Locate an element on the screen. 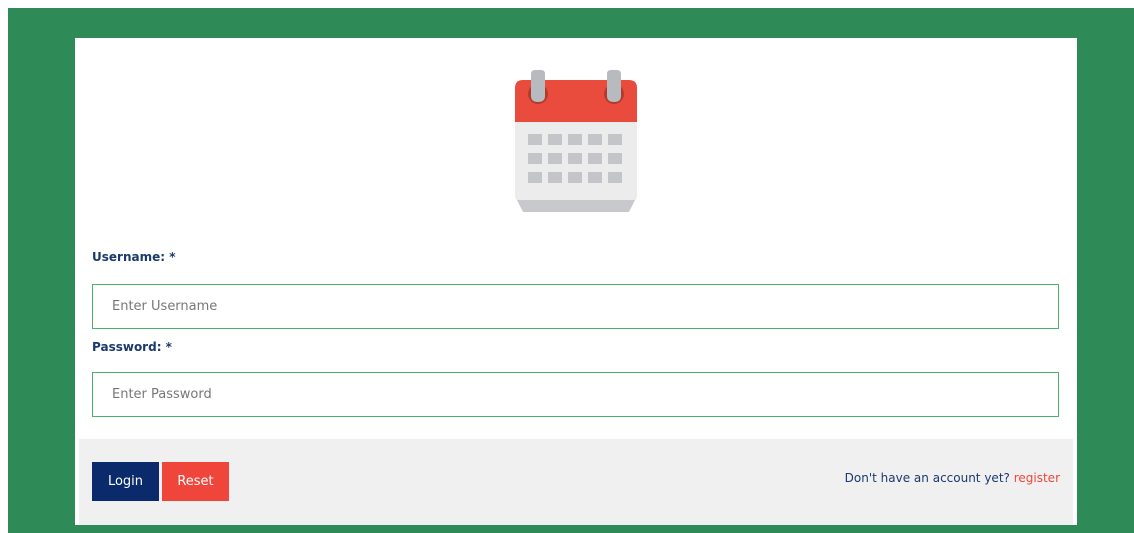 Image resolution: width=1134 pixels, height=533 pixels. password-label: Password: * is located at coordinates (132, 347).